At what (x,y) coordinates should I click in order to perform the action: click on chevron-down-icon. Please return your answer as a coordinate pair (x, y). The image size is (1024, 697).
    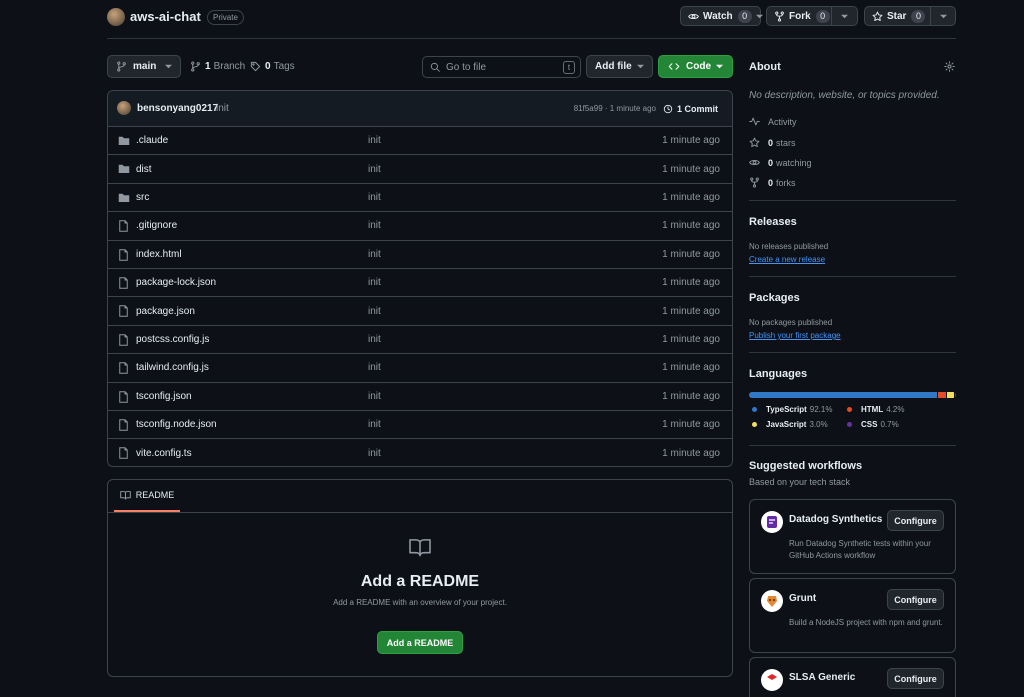
    Looking at the image, I should click on (759, 16).